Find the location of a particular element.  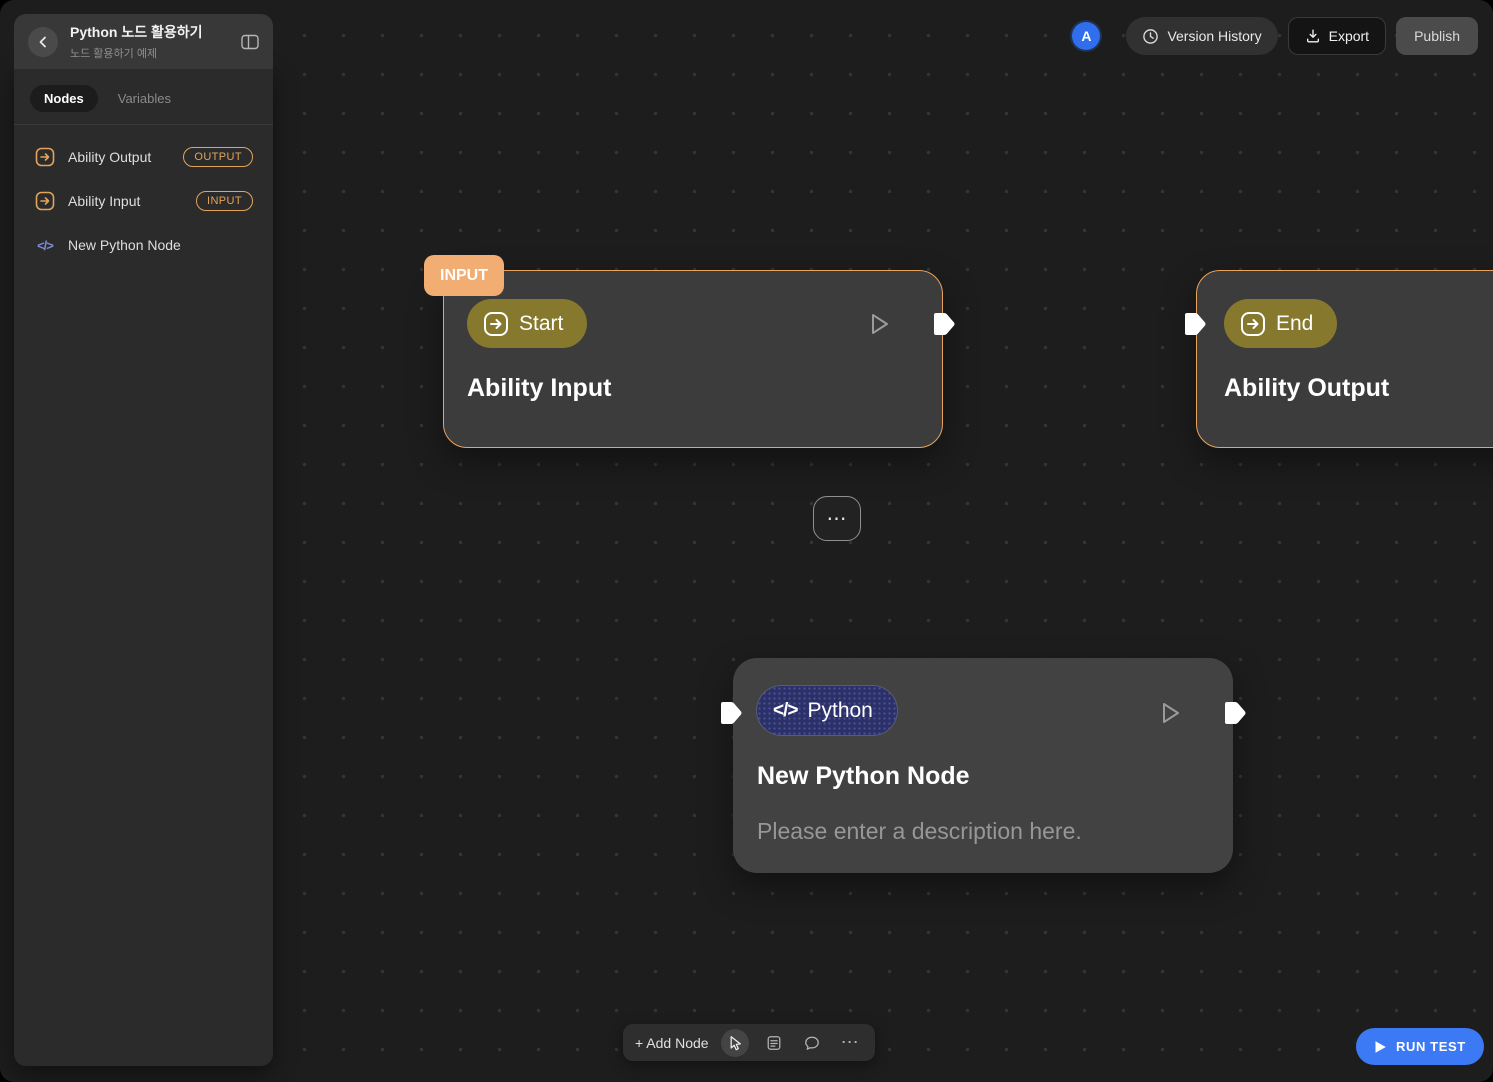

arrow-output-icon is located at coordinates (45, 157).